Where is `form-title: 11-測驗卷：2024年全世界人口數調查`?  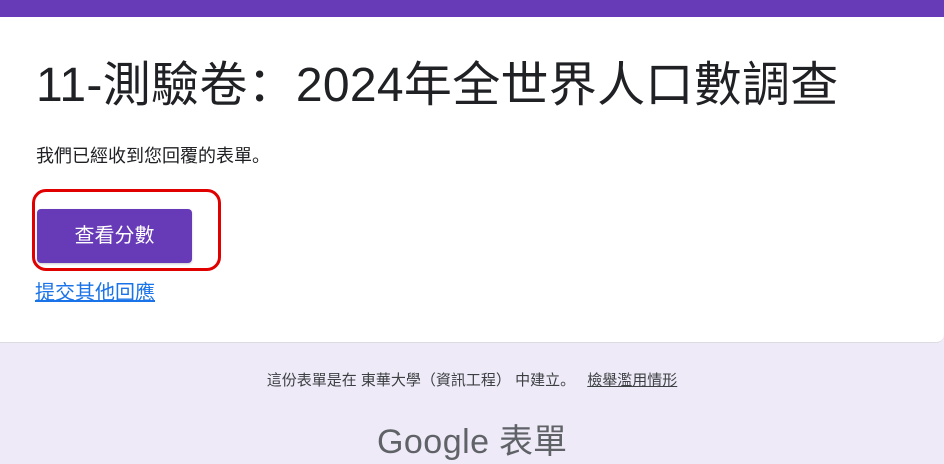
form-title: 11-測驗卷：2024年全世界人口數調查 is located at coordinates (437, 85).